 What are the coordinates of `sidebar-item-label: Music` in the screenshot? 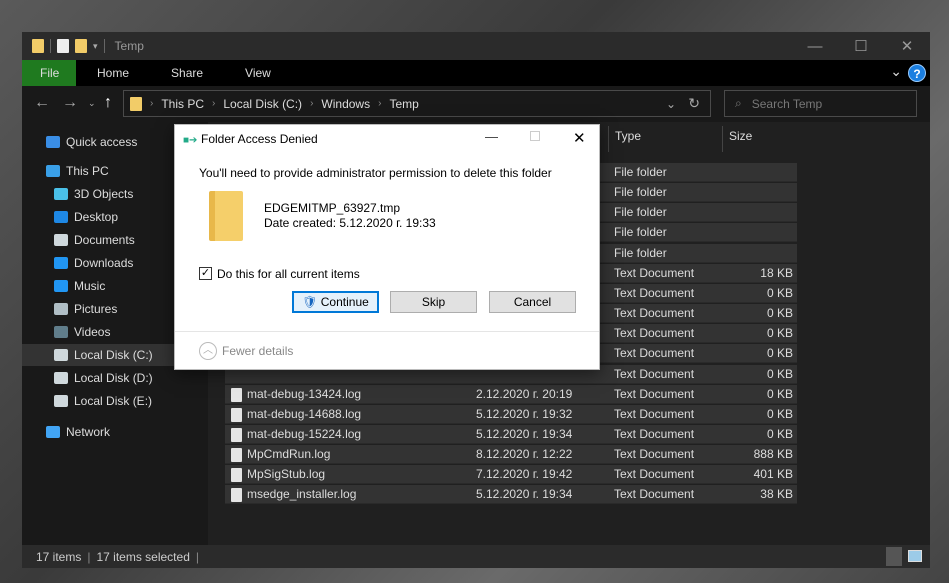 It's located at (90, 286).